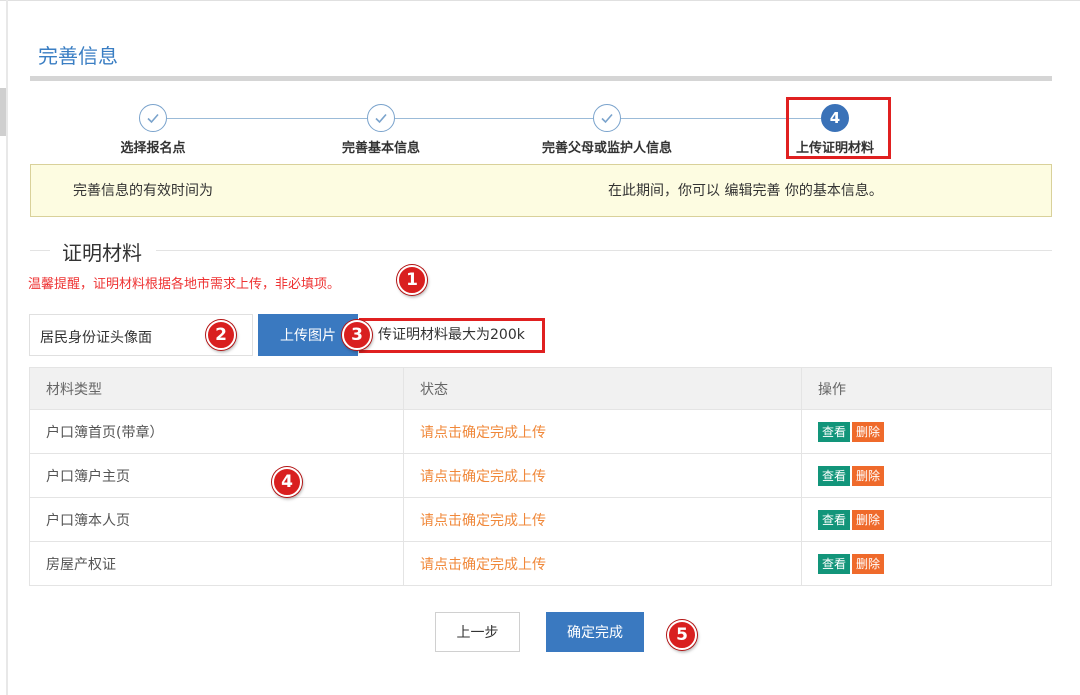 Image resolution: width=1080 pixels, height=695 pixels. What do you see at coordinates (216, 388) in the screenshot?
I see `header-material-type: 材料类型` at bounding box center [216, 388].